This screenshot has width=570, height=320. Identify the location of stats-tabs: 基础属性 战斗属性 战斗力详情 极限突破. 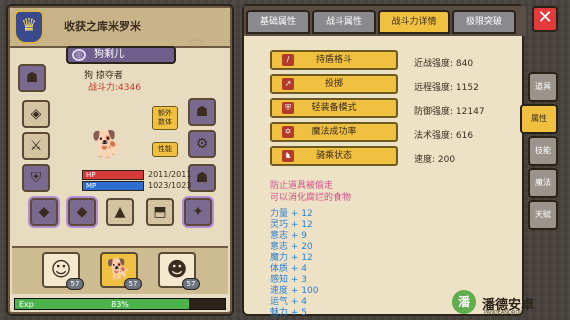
(385, 21).